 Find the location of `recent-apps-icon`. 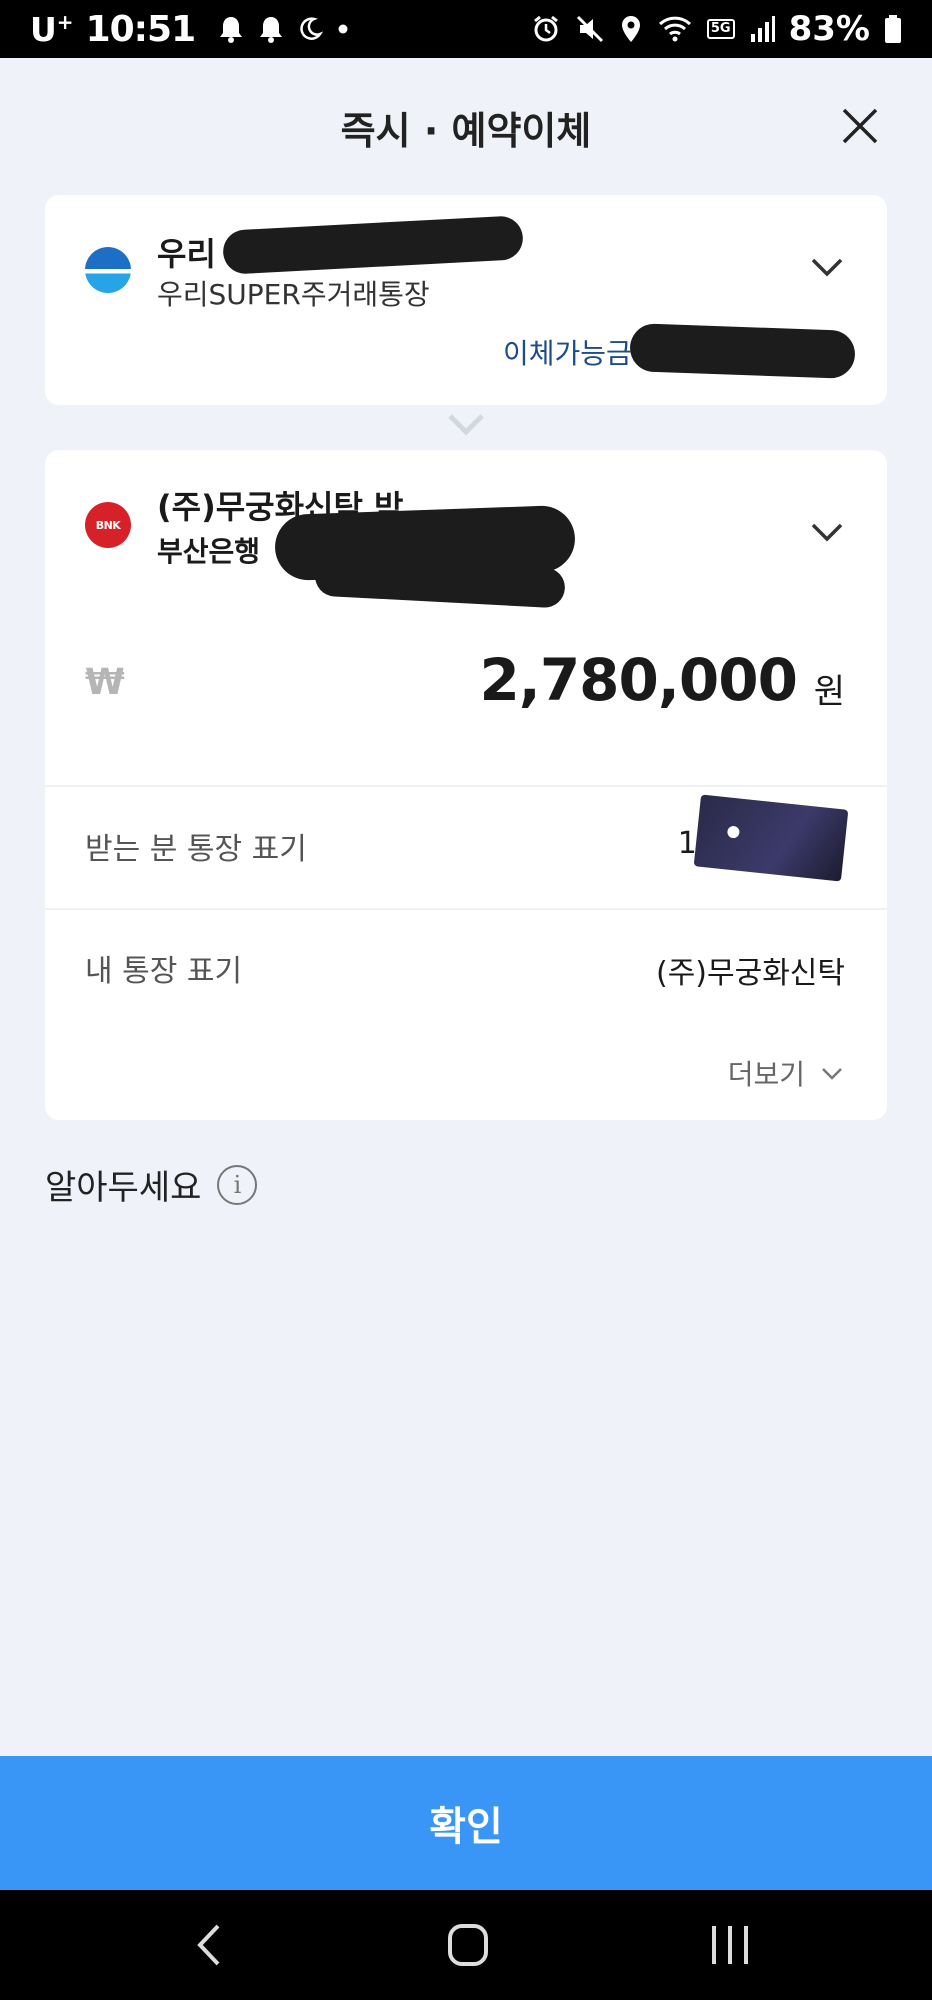

recent-apps-icon is located at coordinates (730, 1945).